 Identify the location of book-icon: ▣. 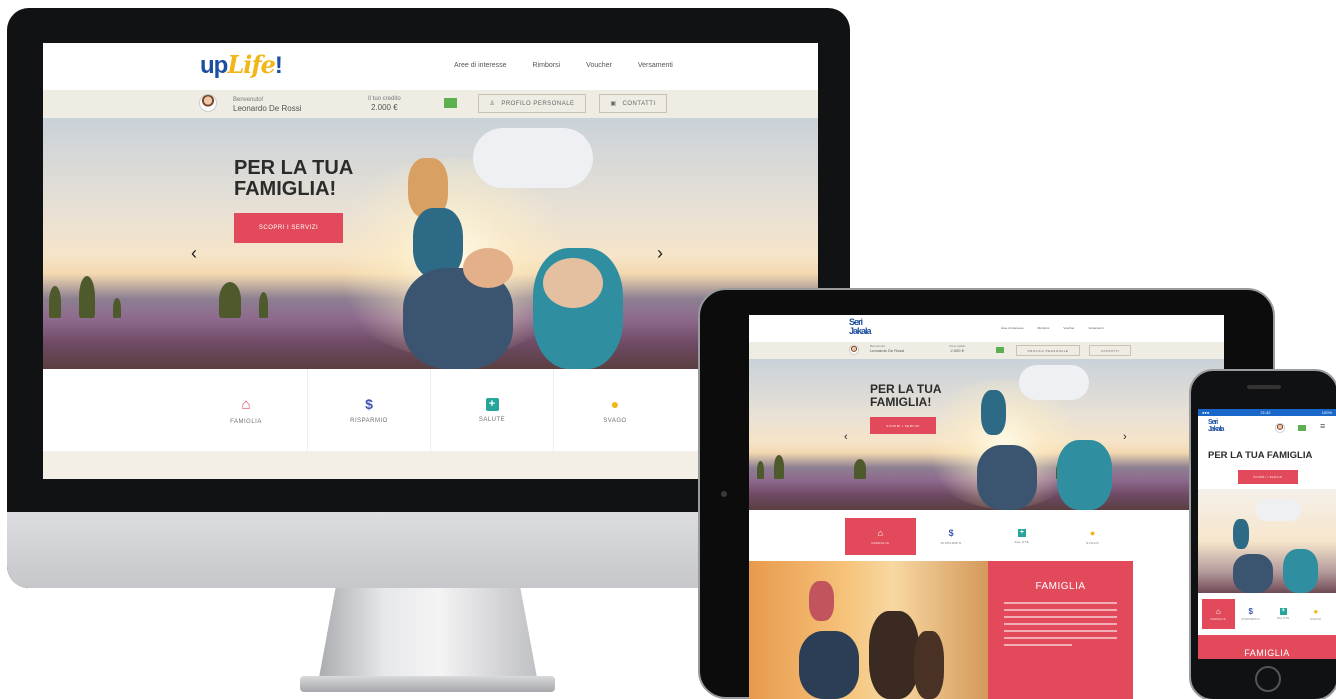
(613, 104).